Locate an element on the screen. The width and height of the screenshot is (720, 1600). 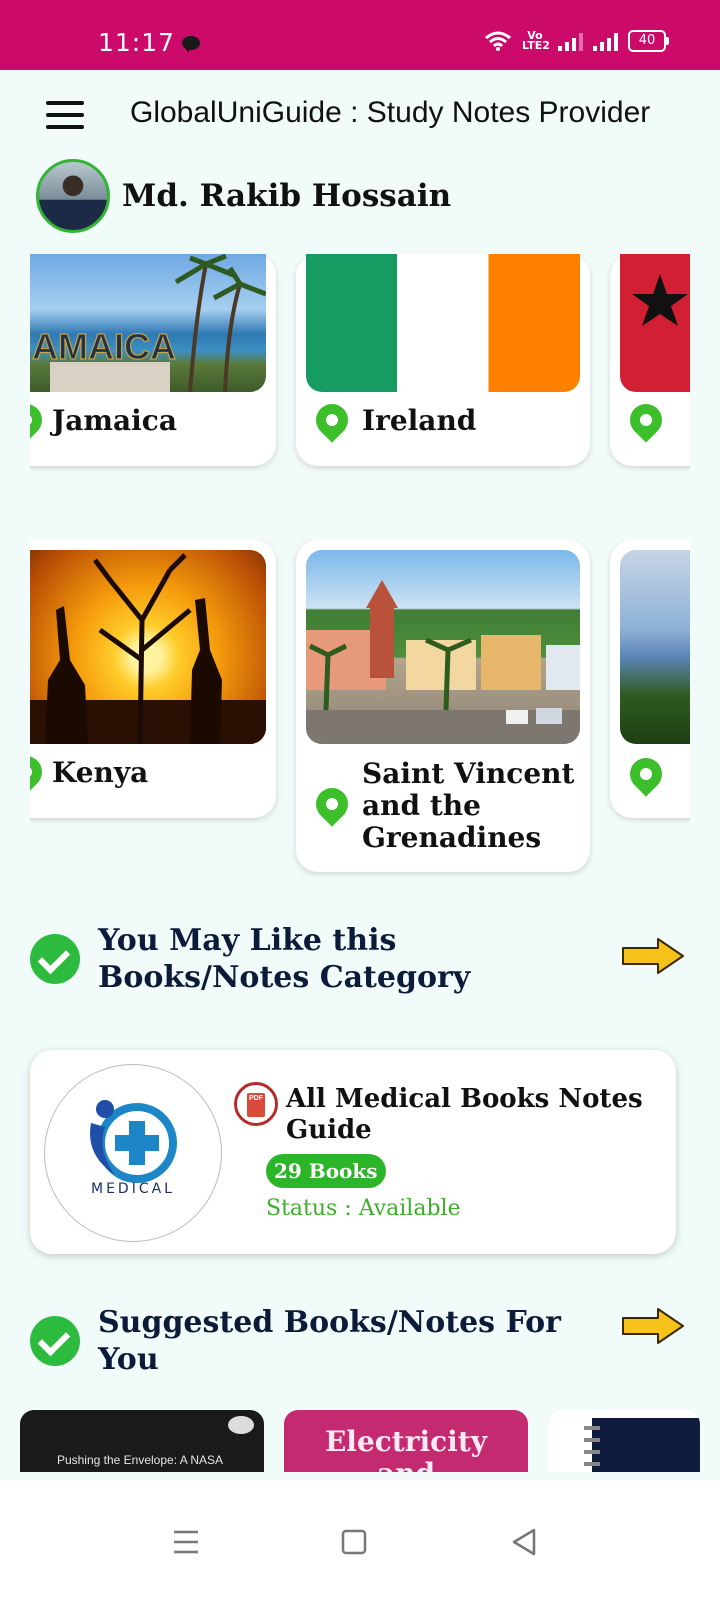
country-name: Kenya is located at coordinates (100, 772).